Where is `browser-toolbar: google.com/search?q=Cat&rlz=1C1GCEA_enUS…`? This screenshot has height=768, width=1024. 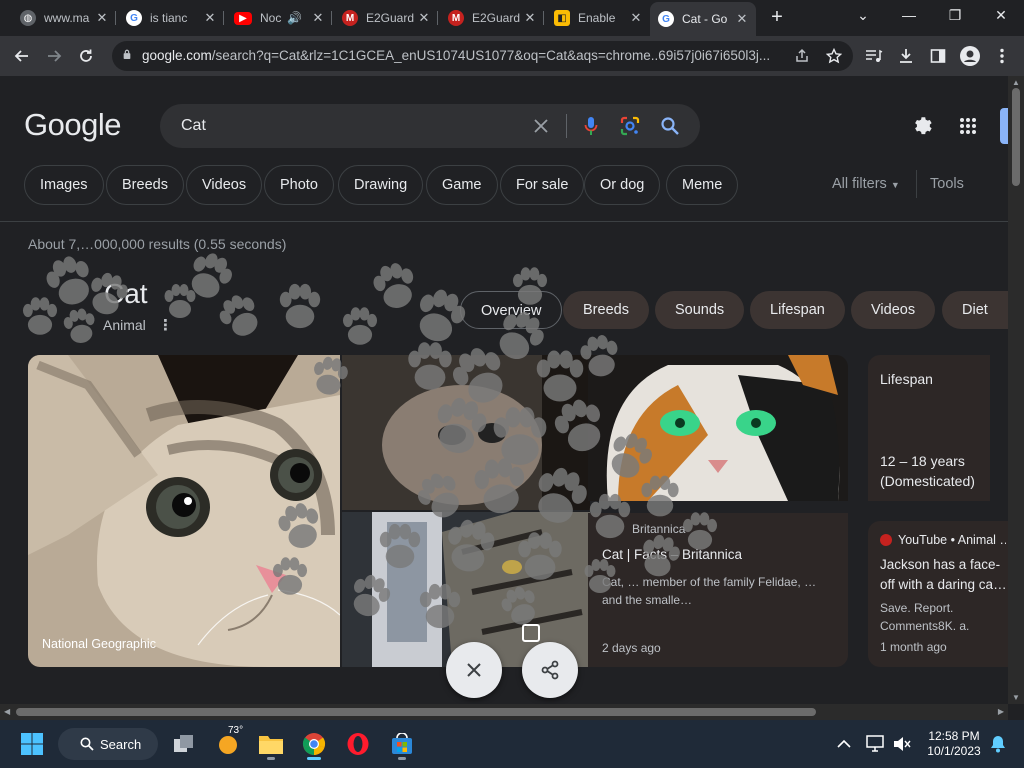 browser-toolbar: google.com/search?q=Cat&rlz=1C1GCEA_enUS… is located at coordinates (512, 56).